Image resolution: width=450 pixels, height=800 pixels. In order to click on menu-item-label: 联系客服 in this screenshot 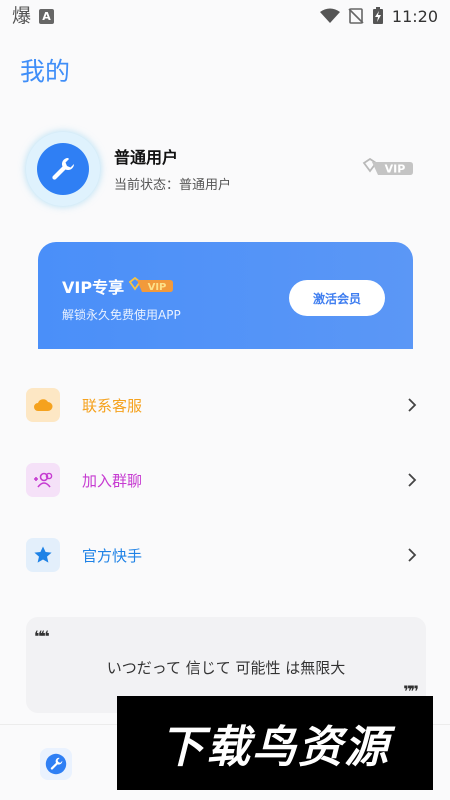, I will do `click(112, 405)`.